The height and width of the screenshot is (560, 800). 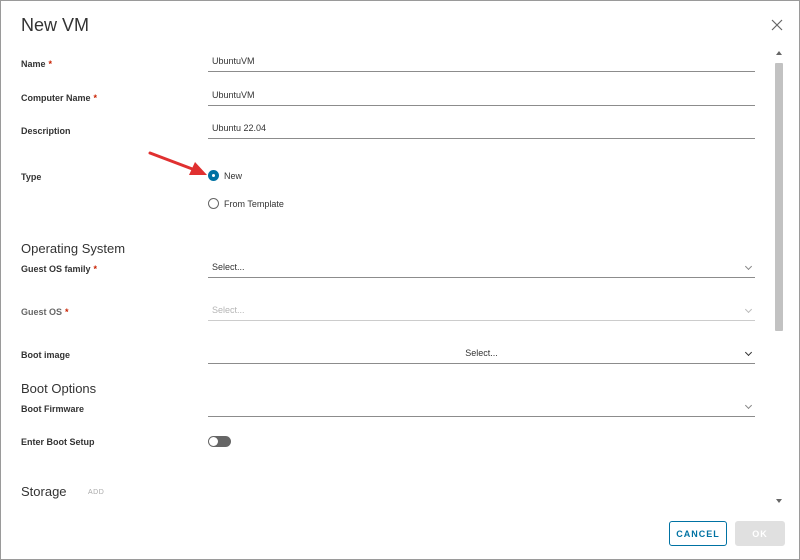 I want to click on radio-checked-icon, so click(x=213, y=175).